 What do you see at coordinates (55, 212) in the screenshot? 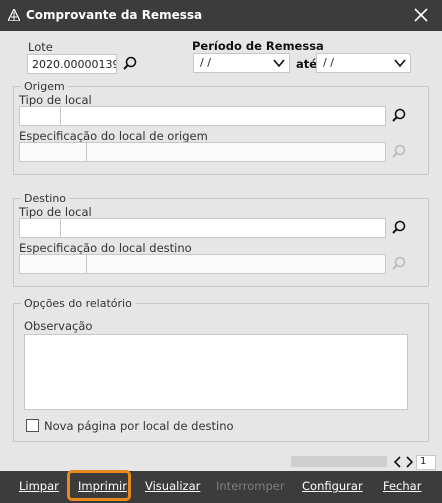
I see `destino-tipo-label: Tipo de local` at bounding box center [55, 212].